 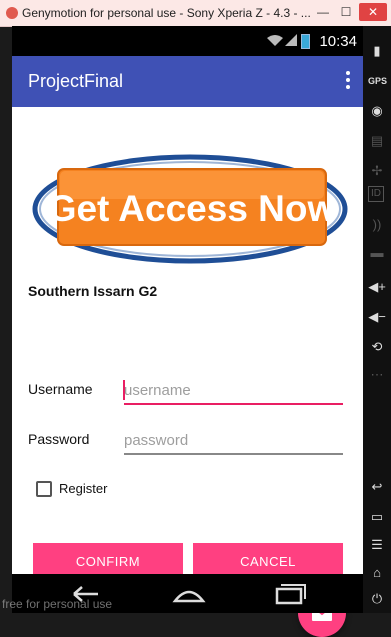 What do you see at coordinates (377, 253) in the screenshot?
I see `sms-icon: ▬` at bounding box center [377, 253].